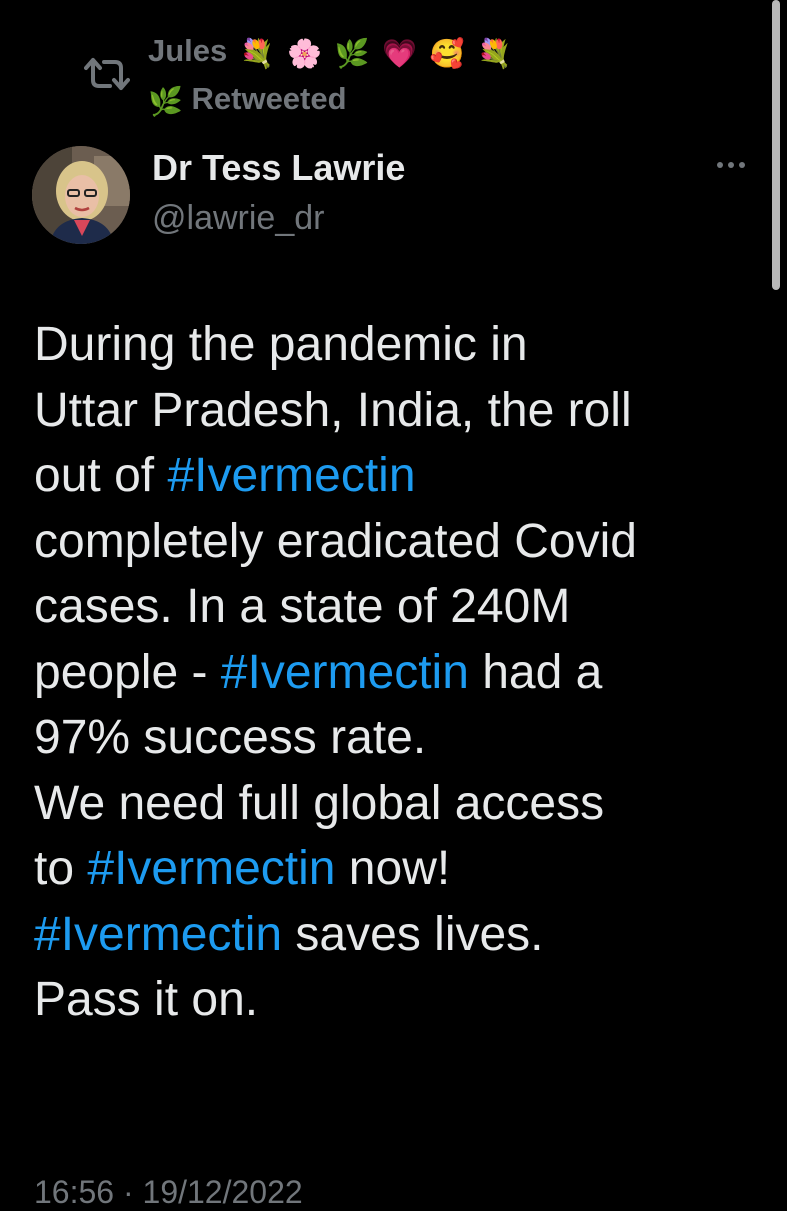 This screenshot has height=1211, width=787. What do you see at coordinates (731, 165) in the screenshot?
I see `more-horizontal-icon` at bounding box center [731, 165].